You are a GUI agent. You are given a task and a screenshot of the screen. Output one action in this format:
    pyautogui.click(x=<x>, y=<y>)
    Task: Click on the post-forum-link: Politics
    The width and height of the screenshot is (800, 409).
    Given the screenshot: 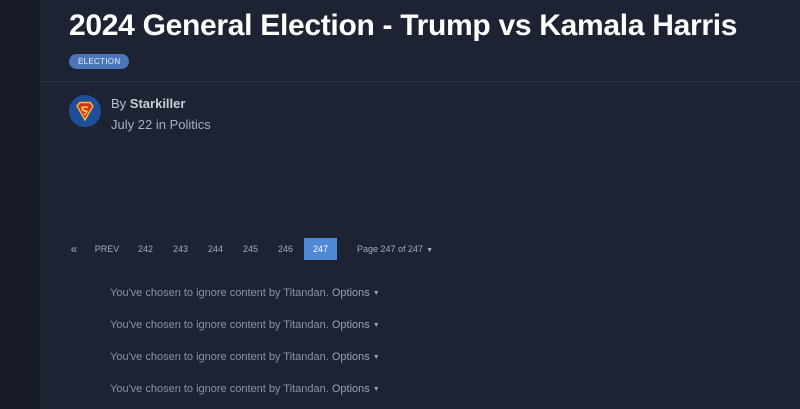 What is the action you would take?
    pyautogui.click(x=190, y=124)
    